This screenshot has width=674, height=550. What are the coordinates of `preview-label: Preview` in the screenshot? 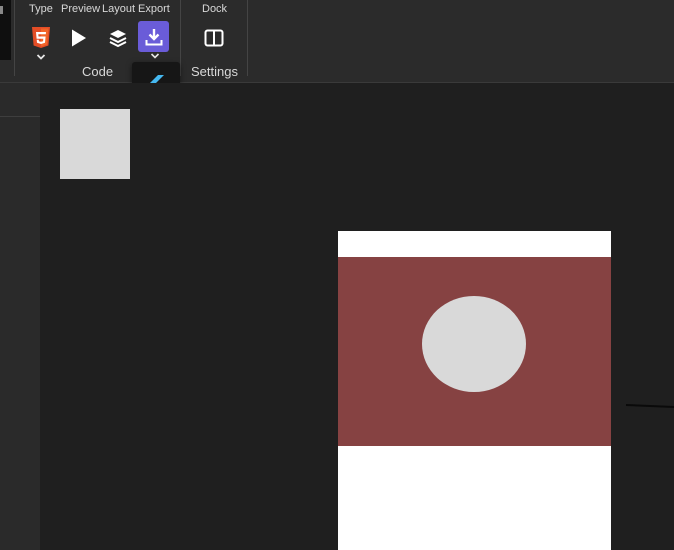 It's located at (81, 9).